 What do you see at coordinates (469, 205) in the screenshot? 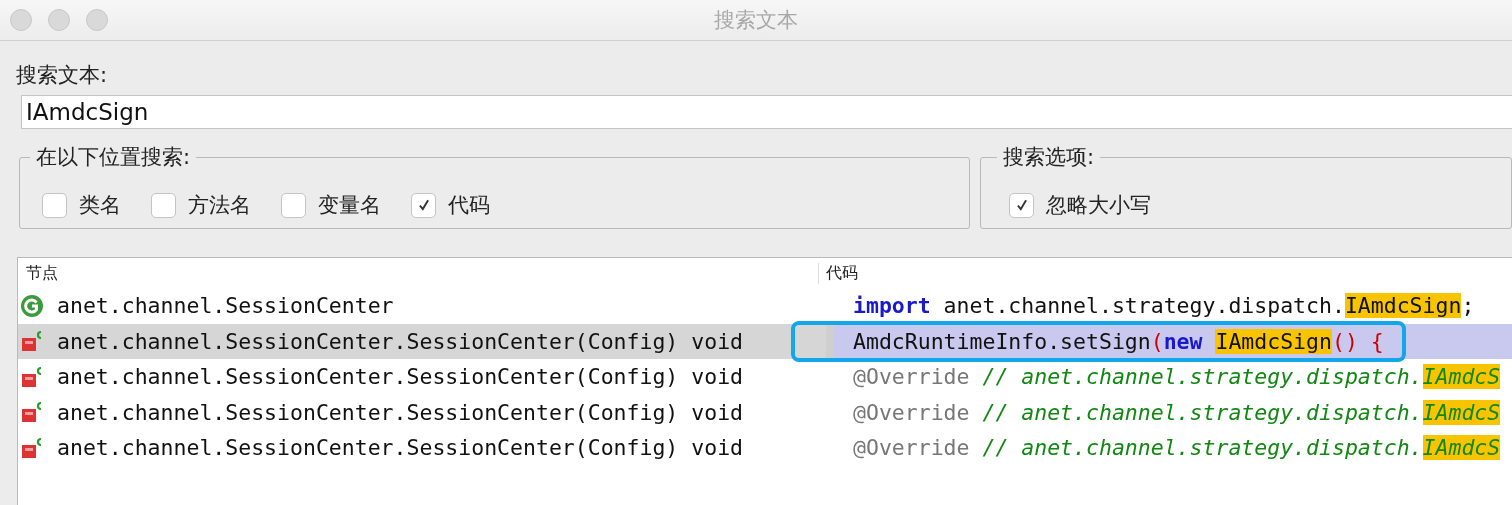
I see `checkbox-label: 代码` at bounding box center [469, 205].